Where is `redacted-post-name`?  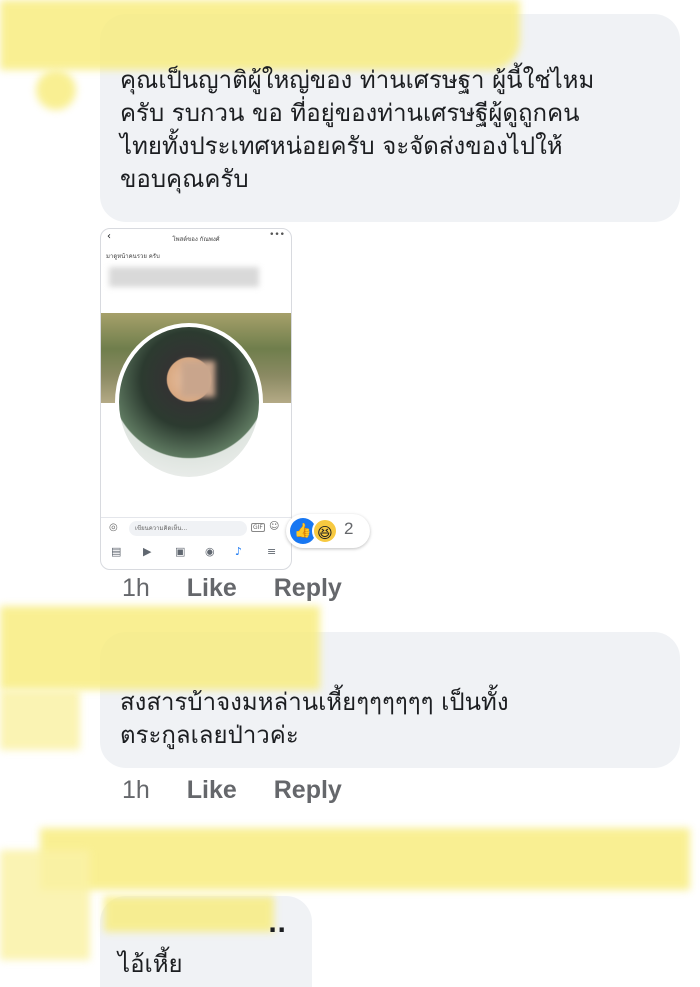
redacted-post-name is located at coordinates (184, 277).